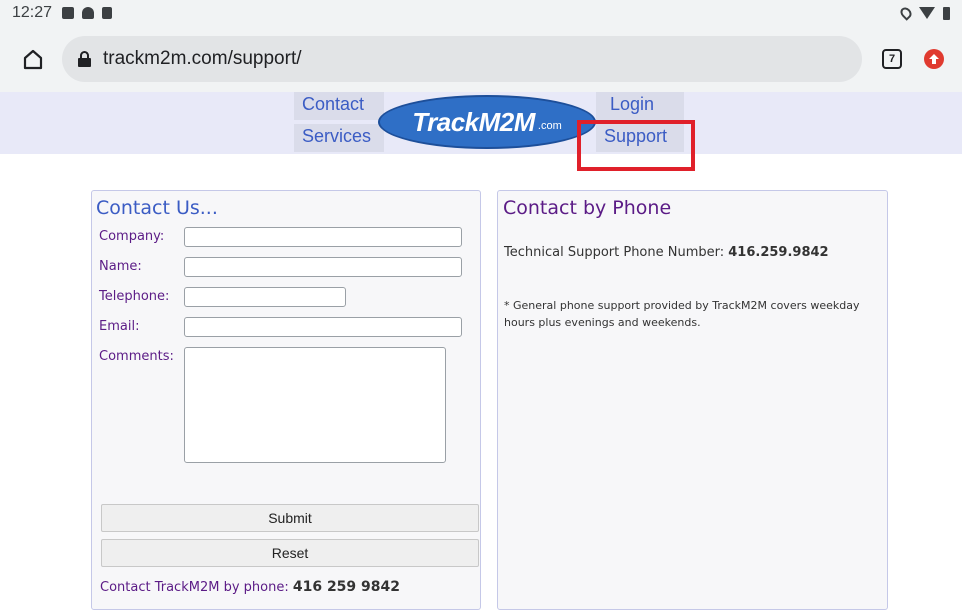  What do you see at coordinates (265, 297) in the screenshot?
I see `telephone-input` at bounding box center [265, 297].